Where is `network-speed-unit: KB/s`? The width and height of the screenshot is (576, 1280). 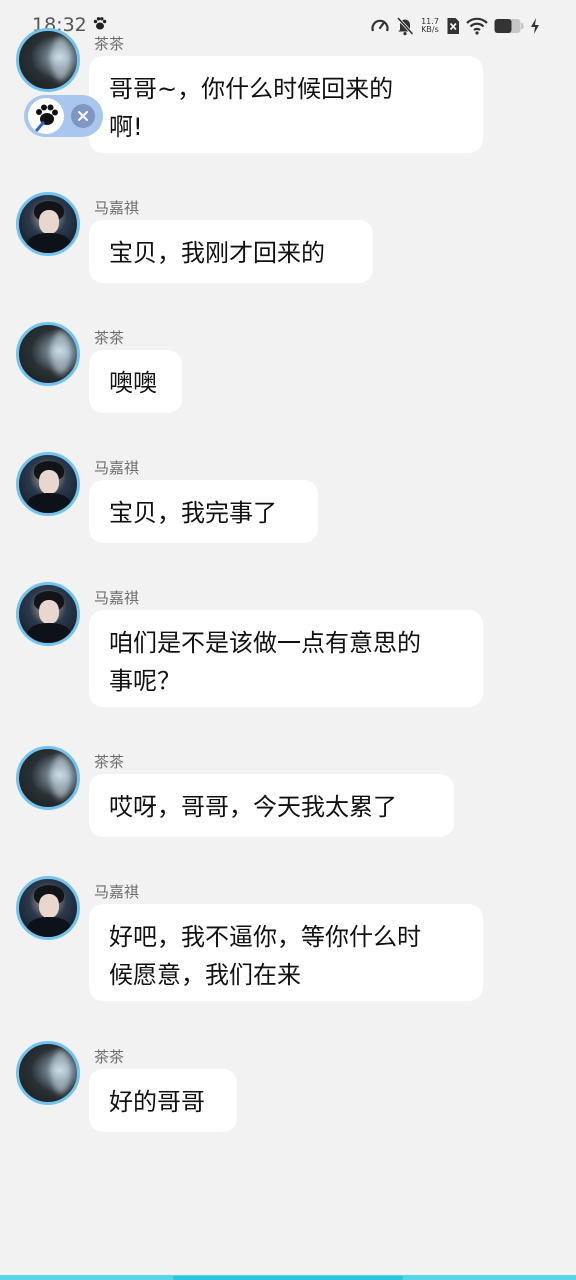 network-speed-unit: KB/s is located at coordinates (430, 29).